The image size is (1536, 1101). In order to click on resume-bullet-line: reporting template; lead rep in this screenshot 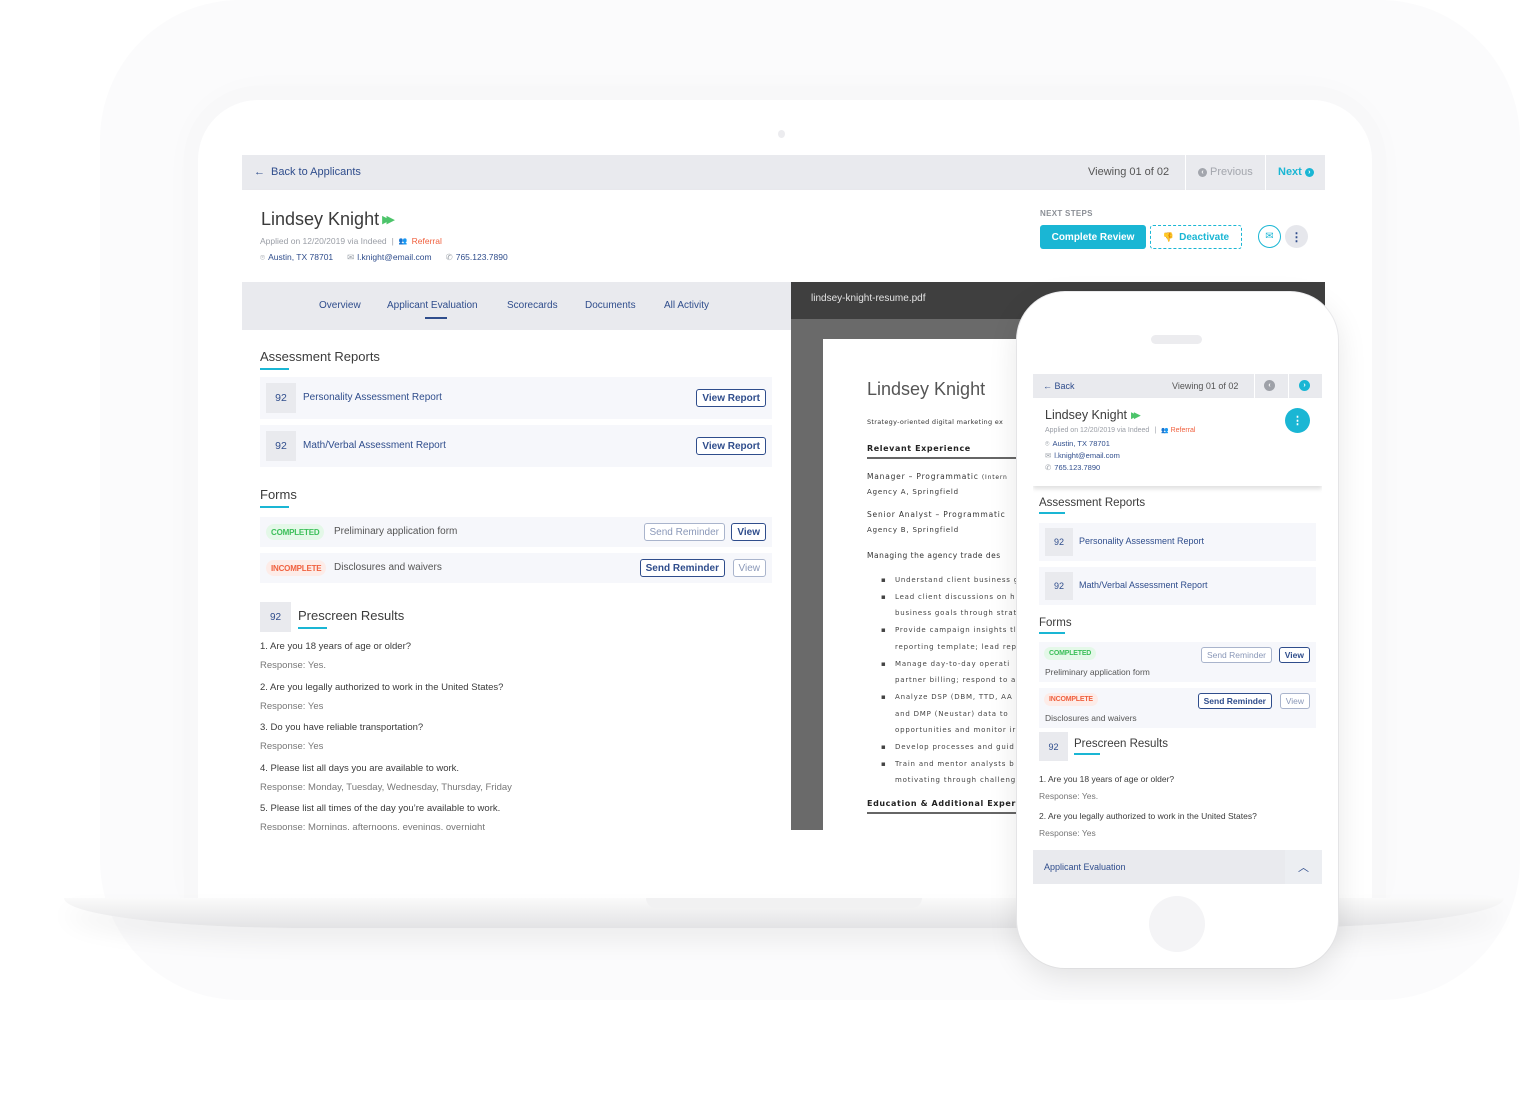, I will do `click(956, 646)`.